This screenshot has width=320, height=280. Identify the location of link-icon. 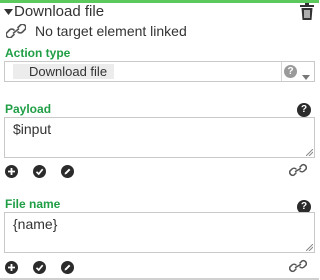
(16, 31).